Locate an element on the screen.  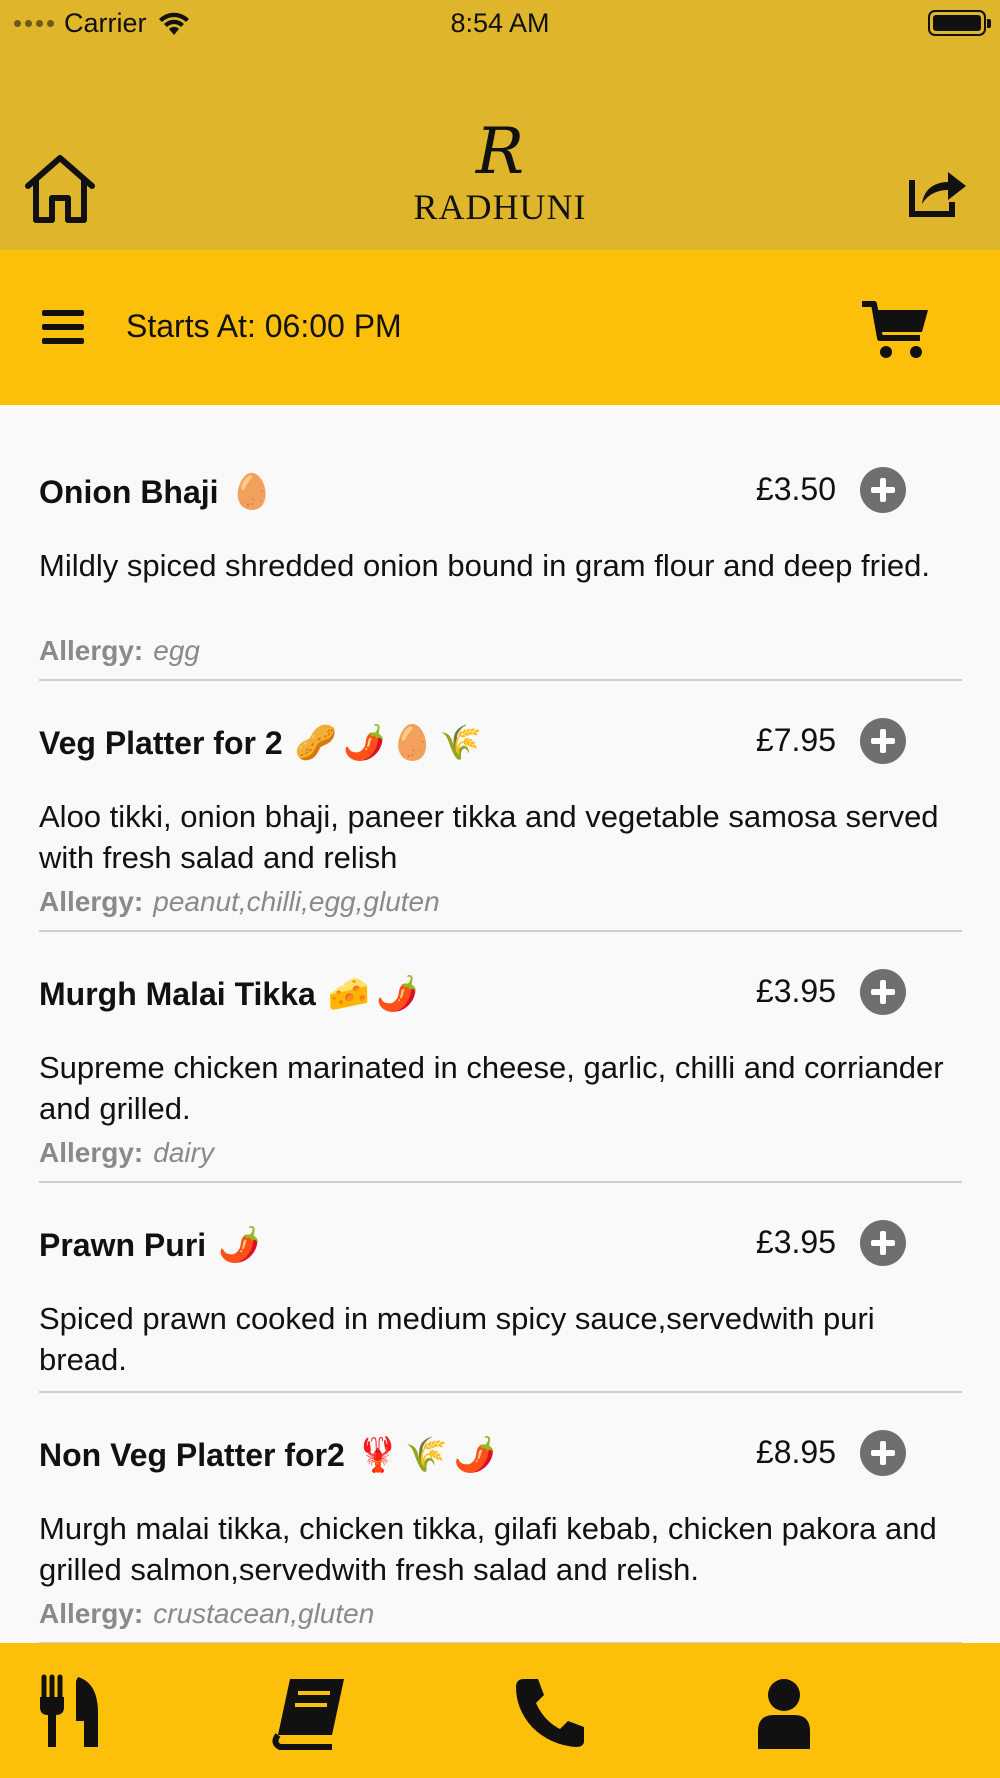
allergen-icons: 🥚 is located at coordinates (252, 492).